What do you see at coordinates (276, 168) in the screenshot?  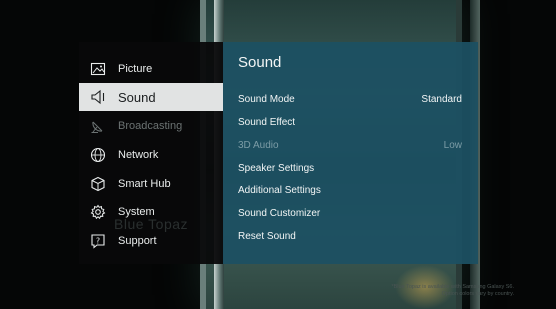 I see `setting-label: Speaker Settings` at bounding box center [276, 168].